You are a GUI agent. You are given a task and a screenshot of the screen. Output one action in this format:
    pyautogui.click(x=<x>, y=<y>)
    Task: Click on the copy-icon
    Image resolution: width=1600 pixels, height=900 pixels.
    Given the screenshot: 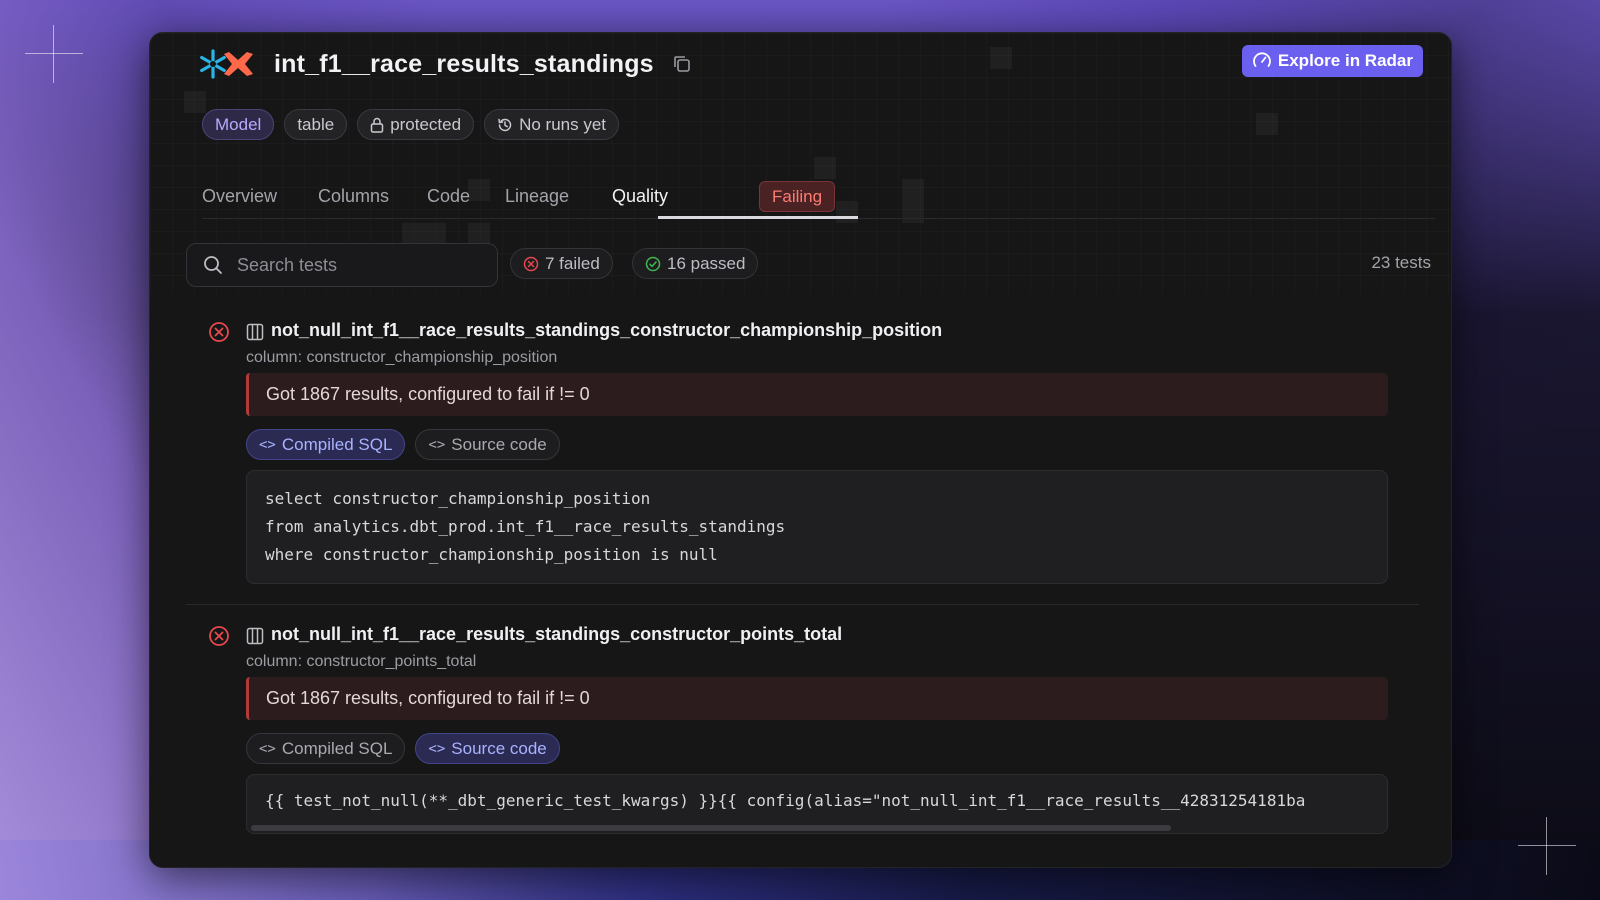 What is the action you would take?
    pyautogui.click(x=682, y=64)
    